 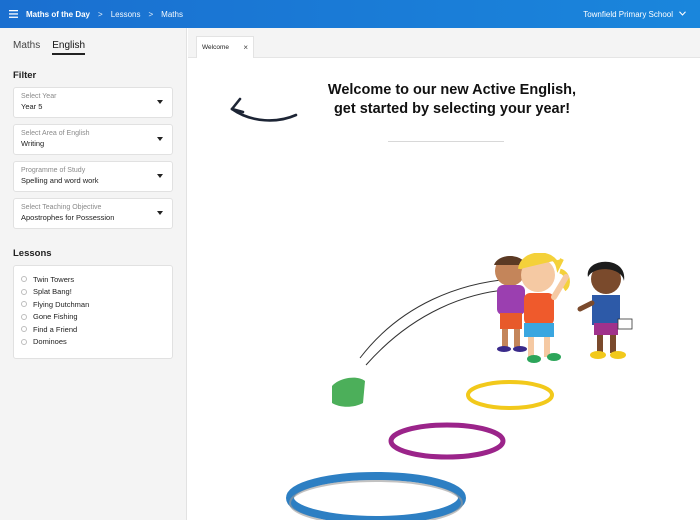 What do you see at coordinates (126, 14) in the screenshot?
I see `breadcrumb-lessons: Lessons` at bounding box center [126, 14].